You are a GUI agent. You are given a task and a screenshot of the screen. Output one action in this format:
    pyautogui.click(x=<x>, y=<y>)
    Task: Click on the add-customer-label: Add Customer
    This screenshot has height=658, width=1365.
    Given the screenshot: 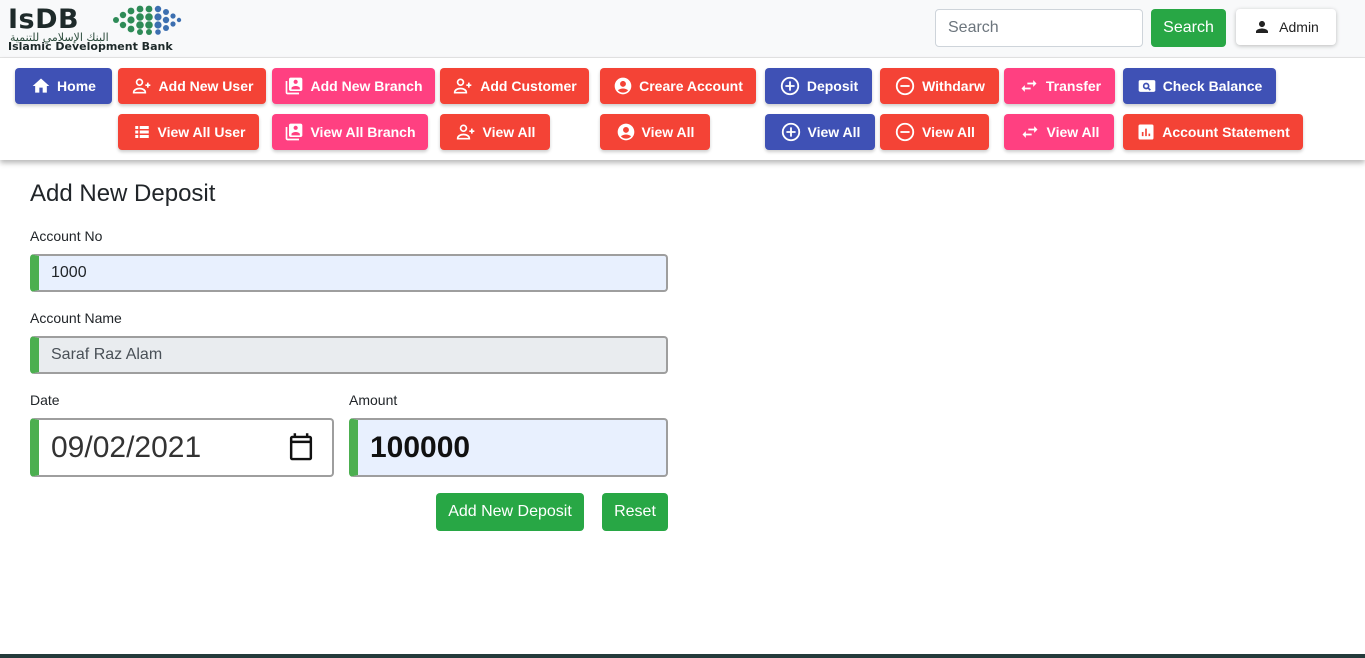 What is the action you would take?
    pyautogui.click(x=528, y=86)
    